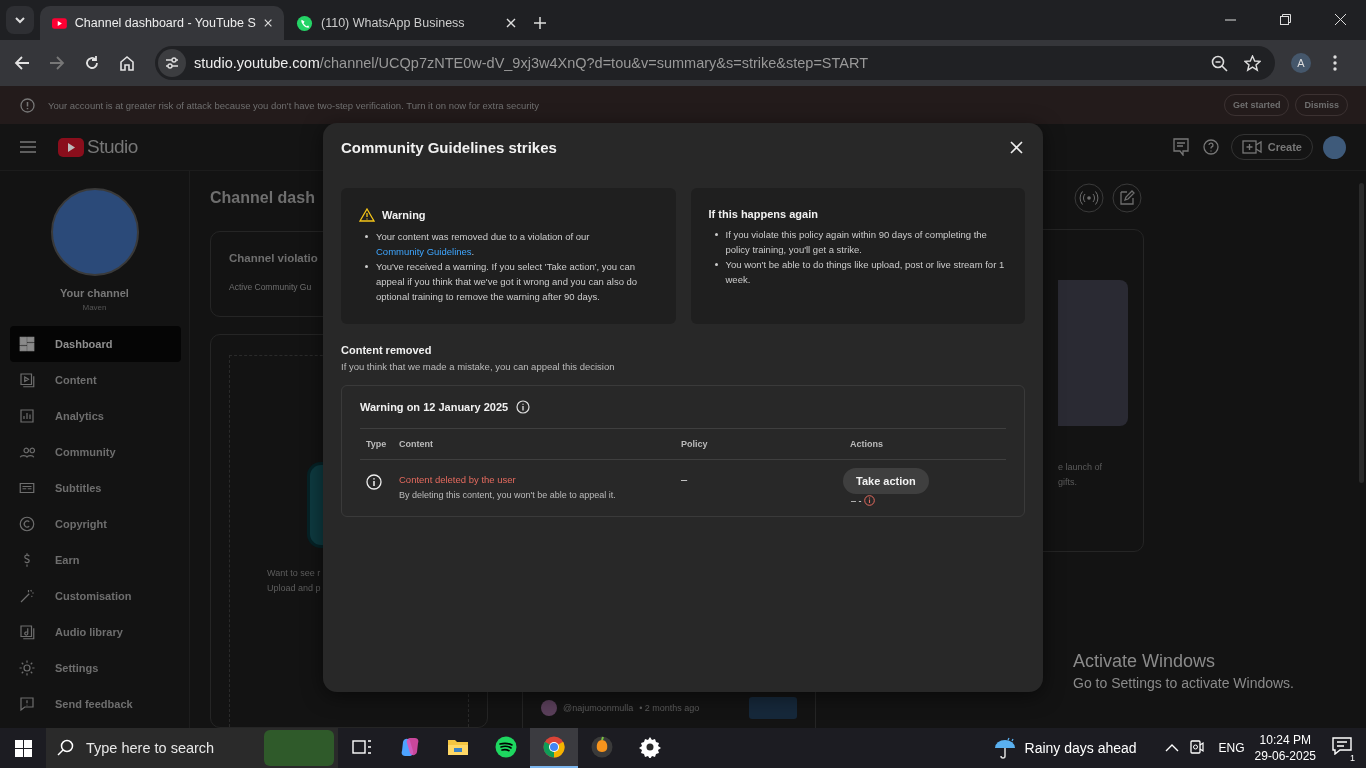  Describe the element at coordinates (483, 244) in the screenshot. I see `bullet-text: Your content was removed due to a violation of our Community Guidelines.` at that location.